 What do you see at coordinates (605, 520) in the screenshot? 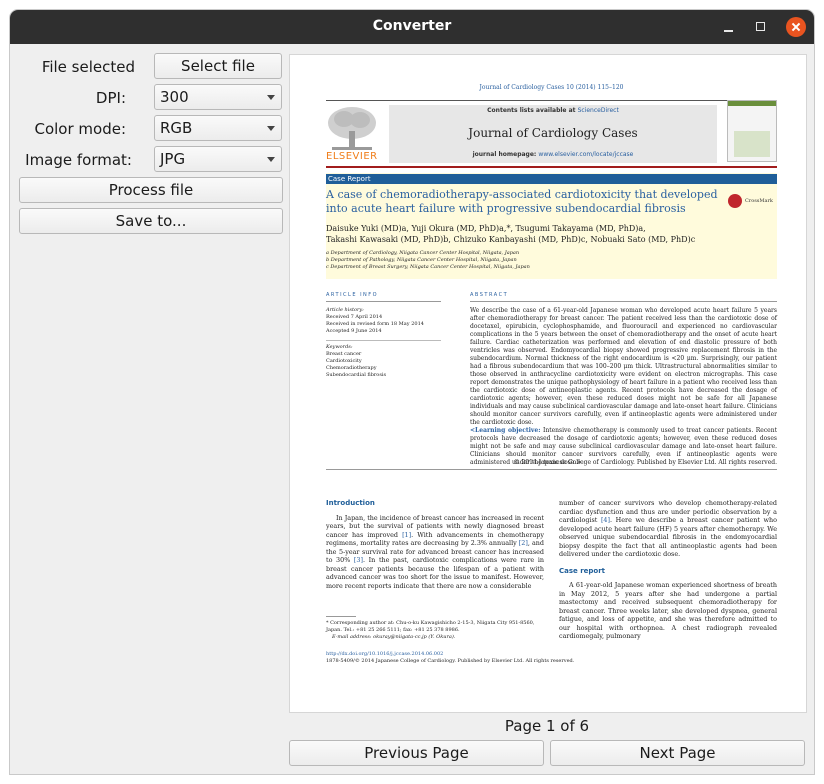
I see `reference-link: [4]` at bounding box center [605, 520].